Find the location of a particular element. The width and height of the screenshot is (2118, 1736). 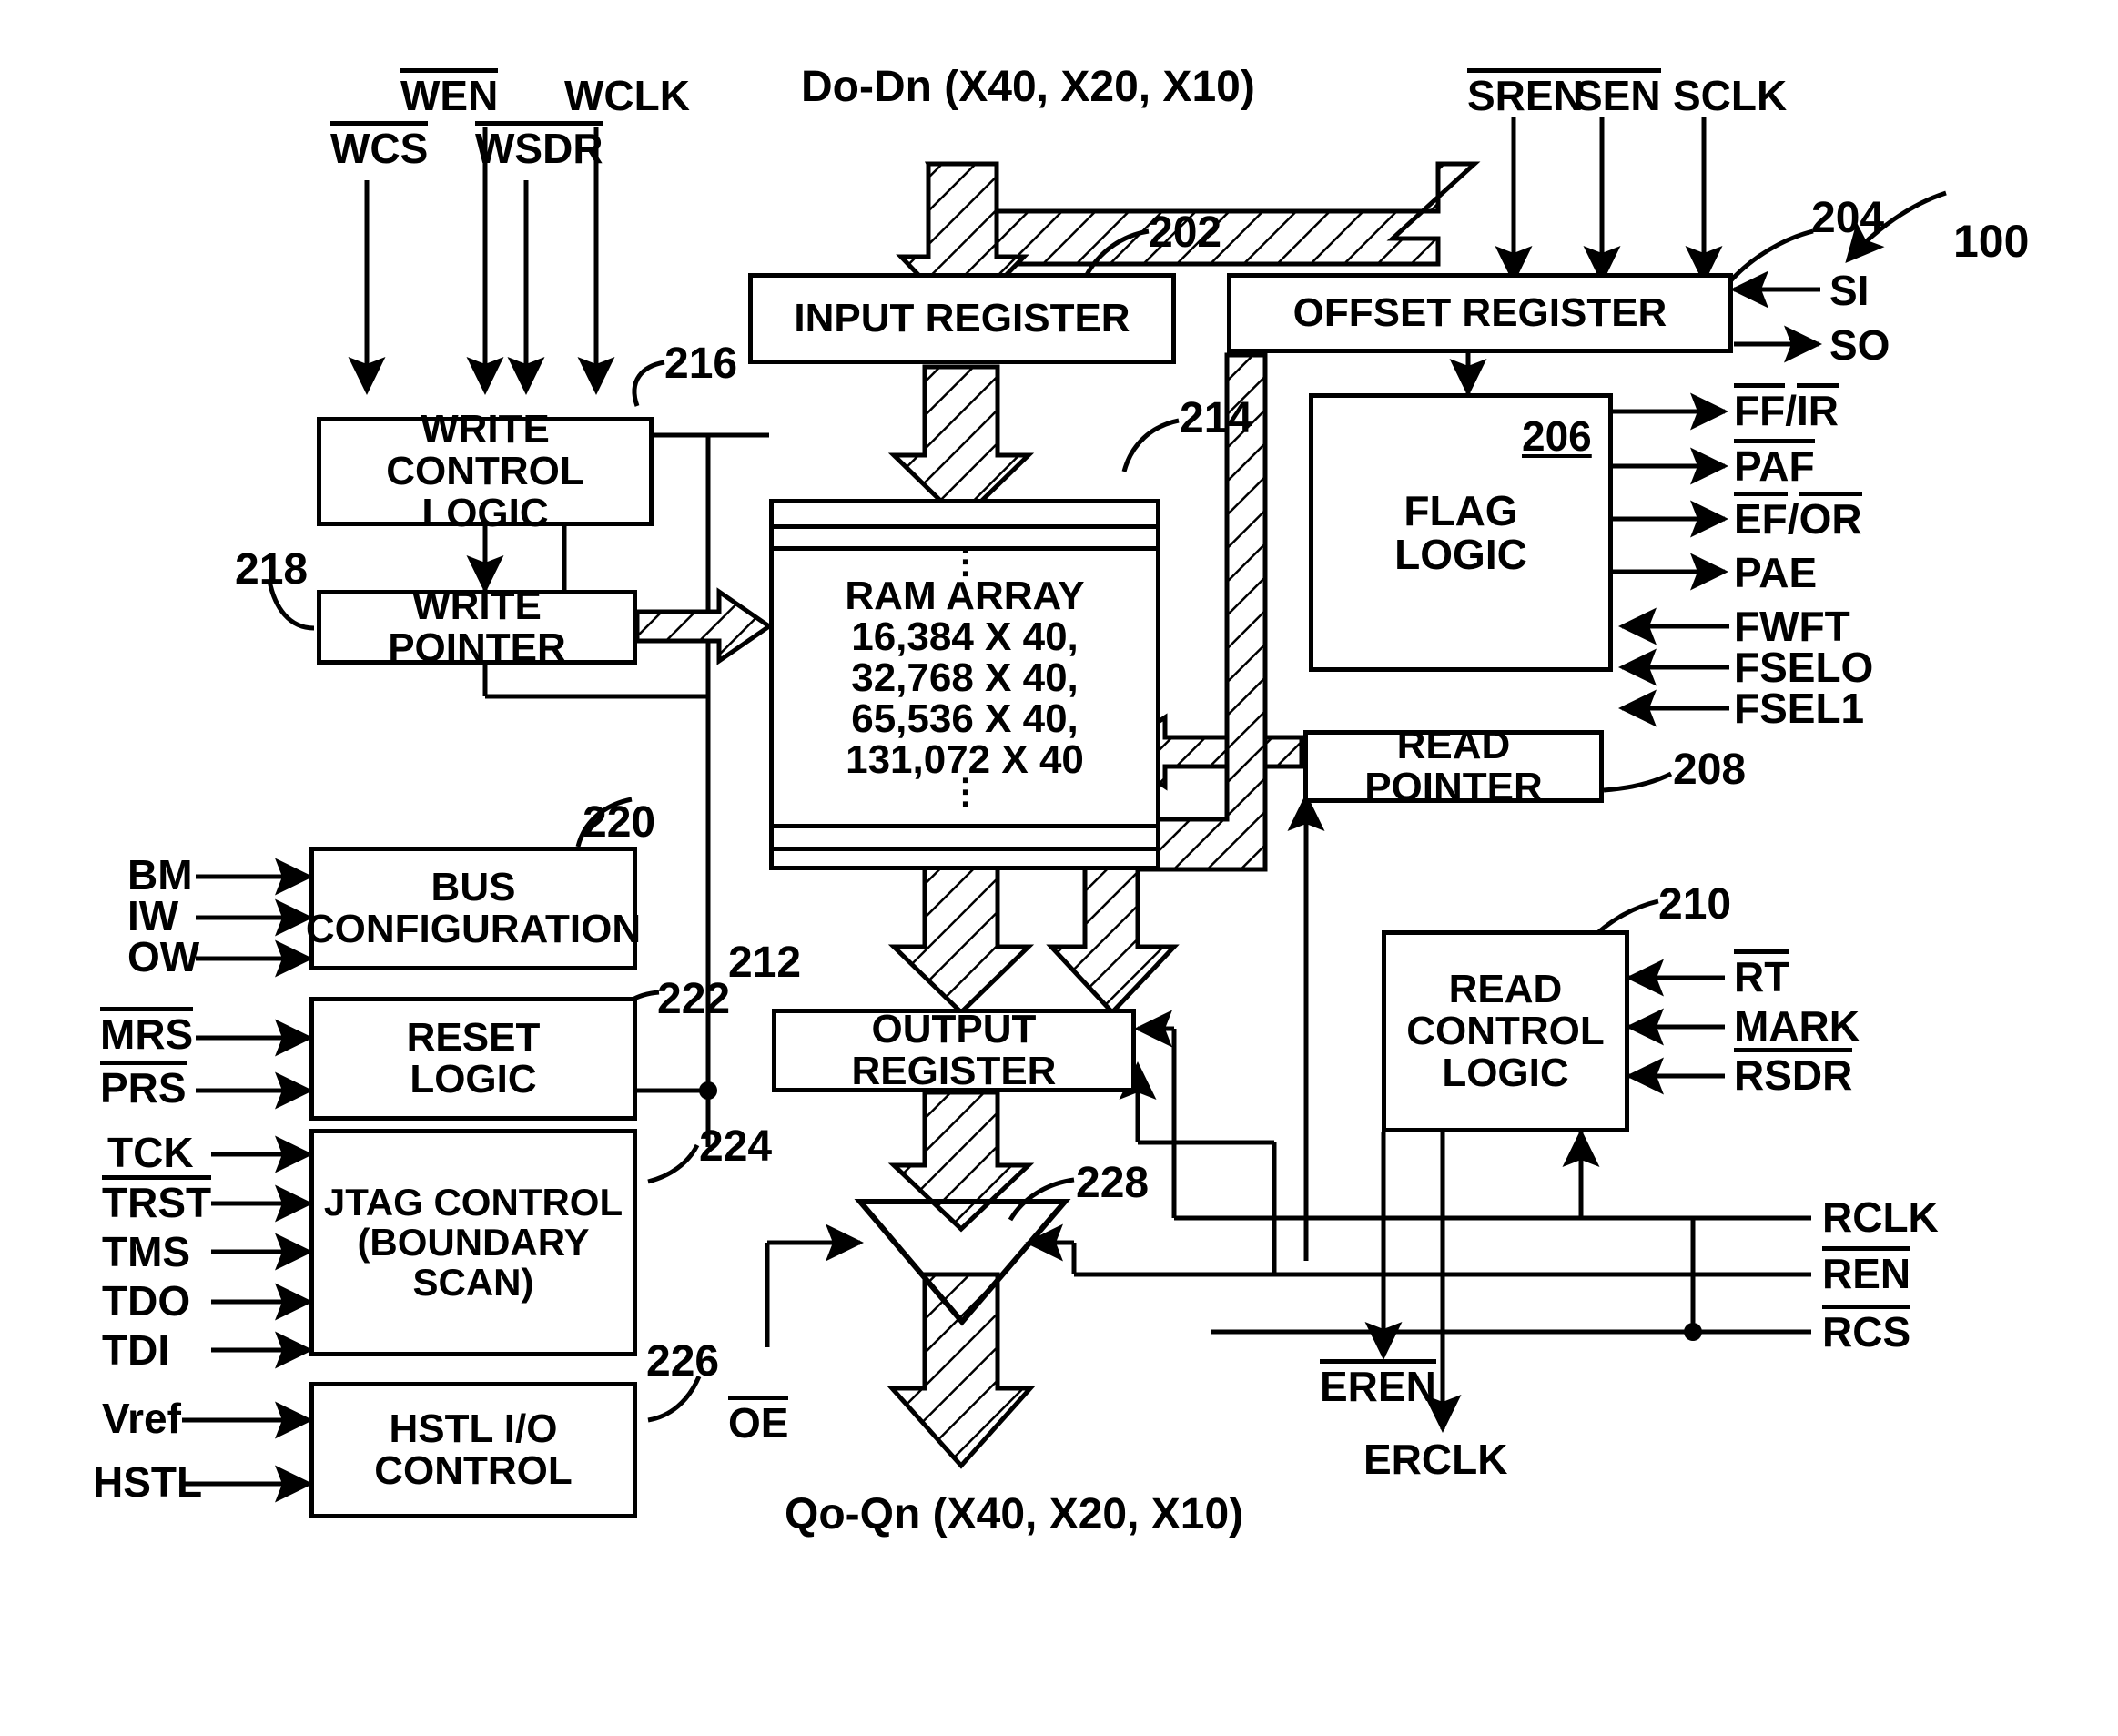

block-flag-logic-line2: LOGIC is located at coordinates (1460, 555).